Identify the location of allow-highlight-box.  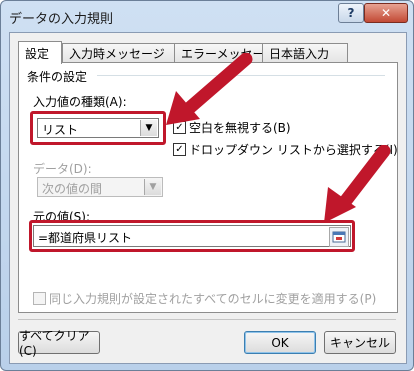
(98, 128).